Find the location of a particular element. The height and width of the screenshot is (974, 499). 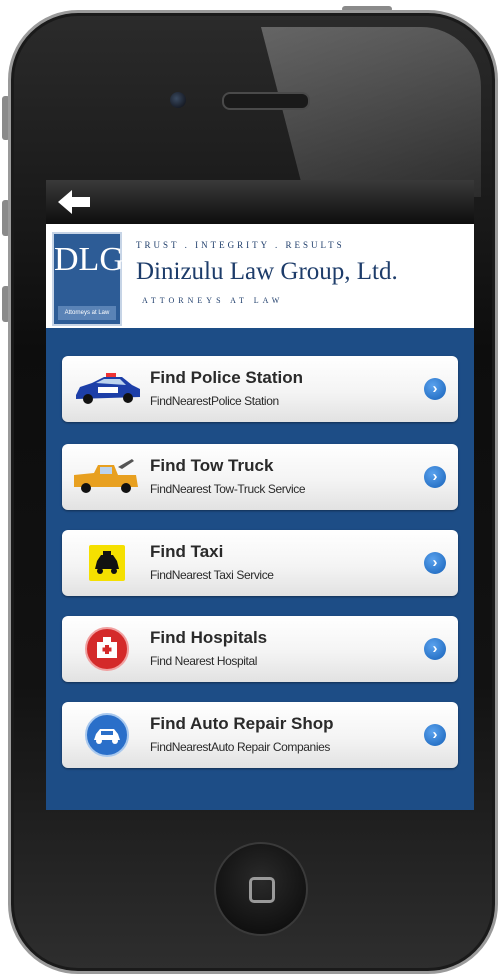

home-button is located at coordinates (261, 889).